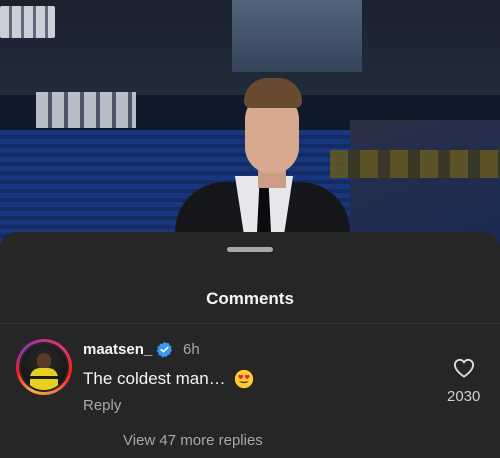  I want to click on comment-username: maatsen_, so click(117, 349).